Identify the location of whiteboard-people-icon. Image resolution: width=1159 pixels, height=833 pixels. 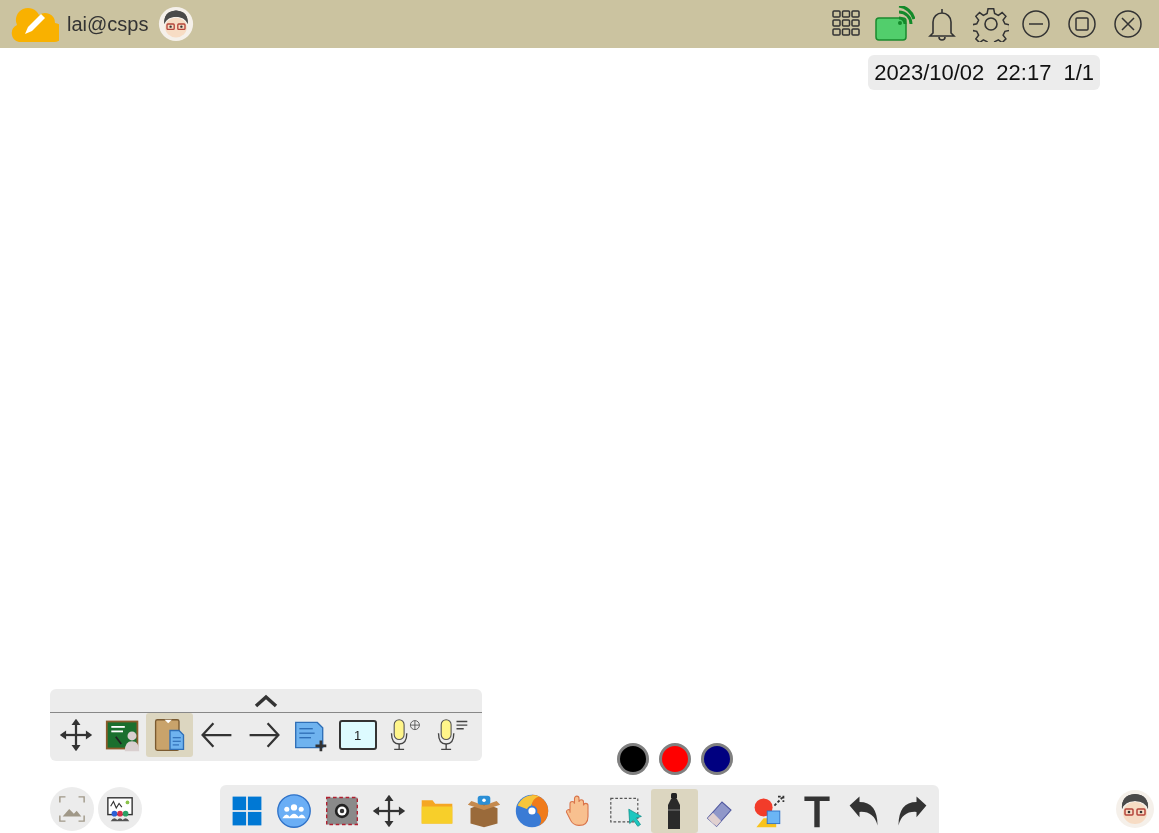
(120, 809).